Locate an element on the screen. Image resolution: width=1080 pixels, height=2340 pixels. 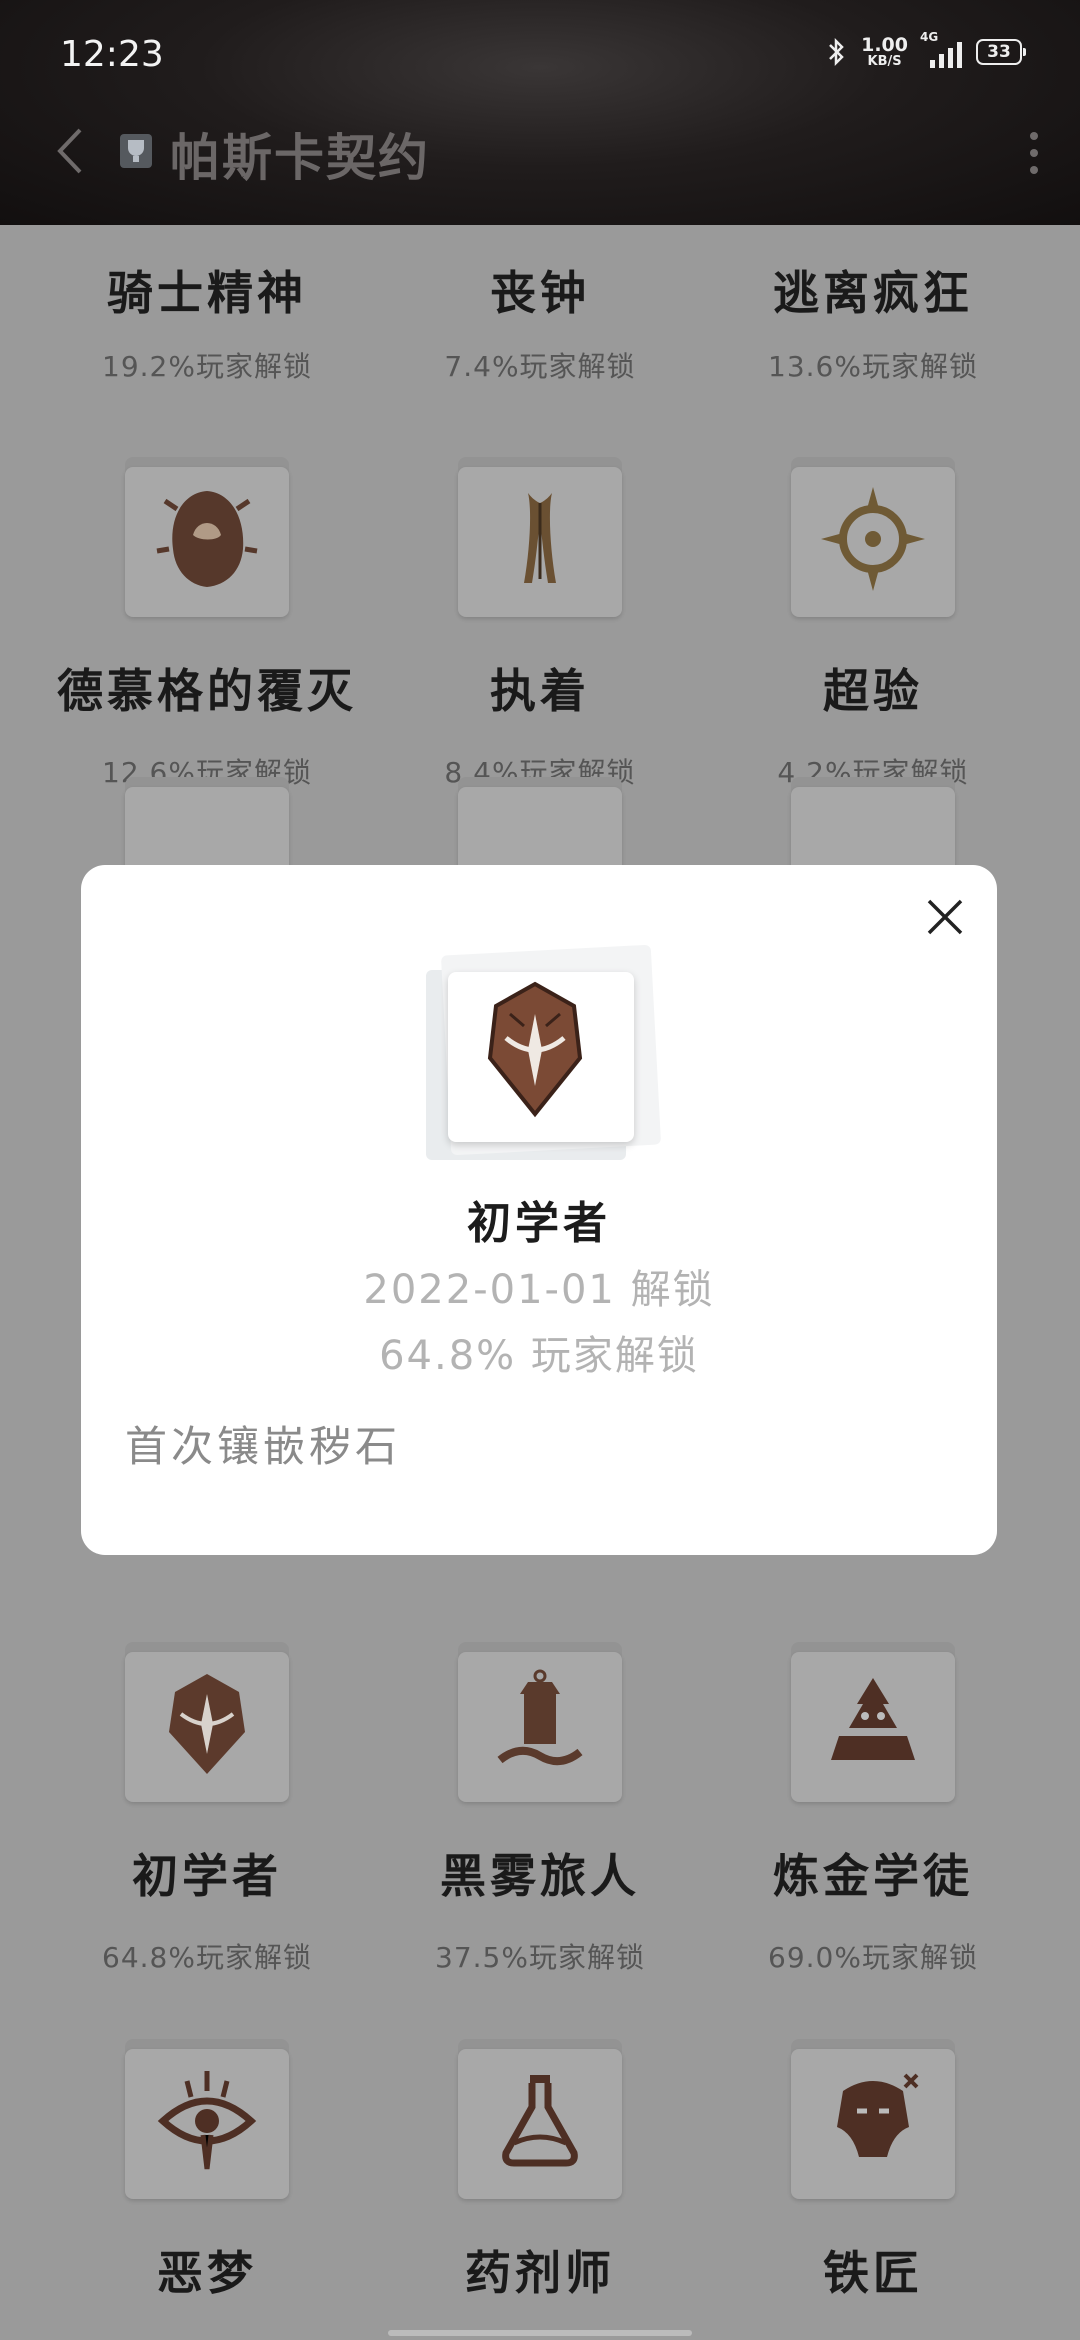
unlock-percentage: 64.8% 玩家解锁 is located at coordinates (539, 1356).